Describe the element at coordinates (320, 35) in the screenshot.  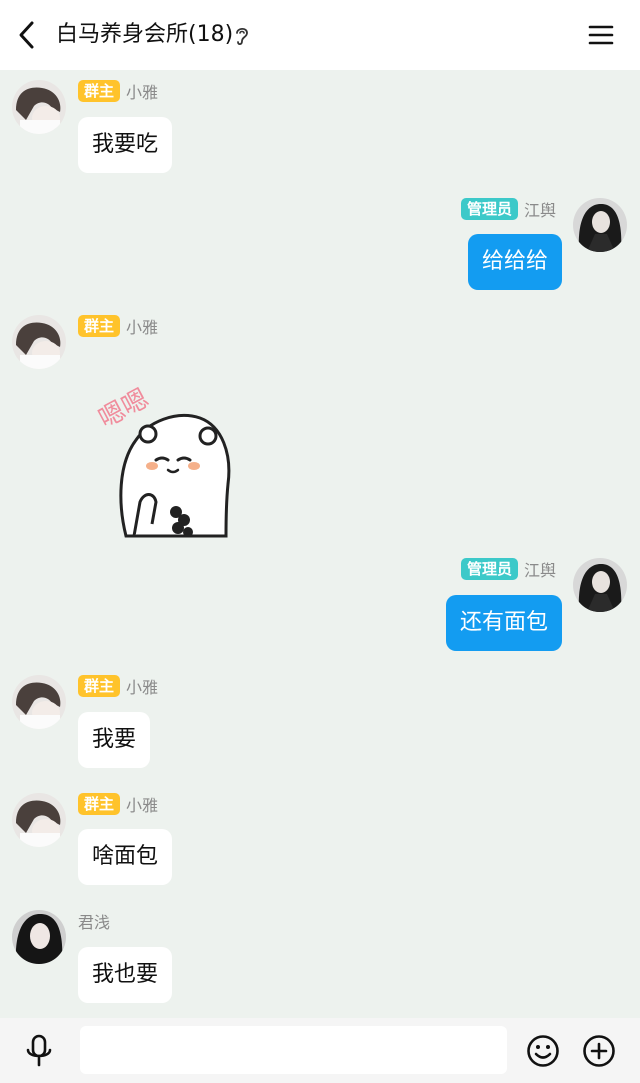
I see `top-bar: 白马养身会所(18)` at that location.